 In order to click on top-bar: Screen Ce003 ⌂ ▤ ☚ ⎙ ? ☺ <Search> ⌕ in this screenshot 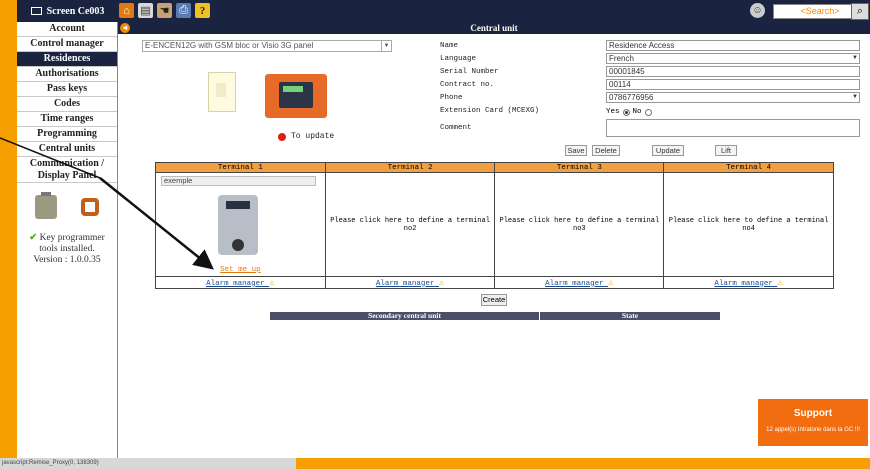, I will do `click(443, 11)`.